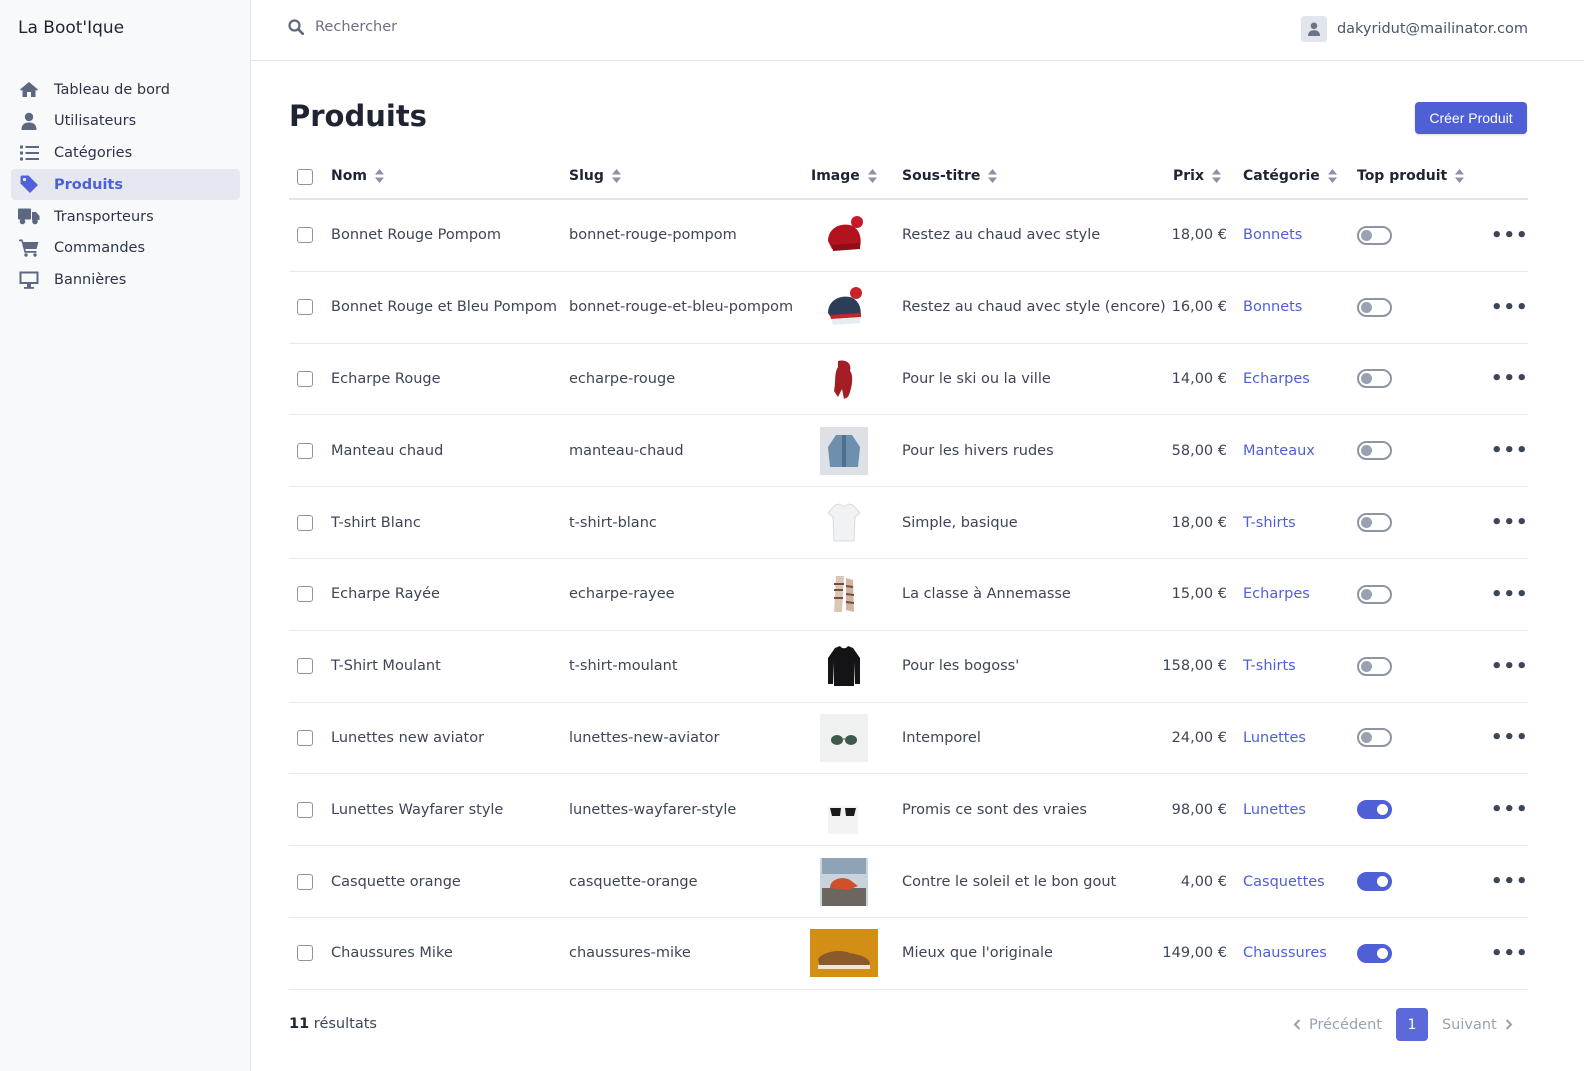 Image resolution: width=1584 pixels, height=1071 pixels. What do you see at coordinates (1284, 881) in the screenshot?
I see `product-category-link: Casquettes` at bounding box center [1284, 881].